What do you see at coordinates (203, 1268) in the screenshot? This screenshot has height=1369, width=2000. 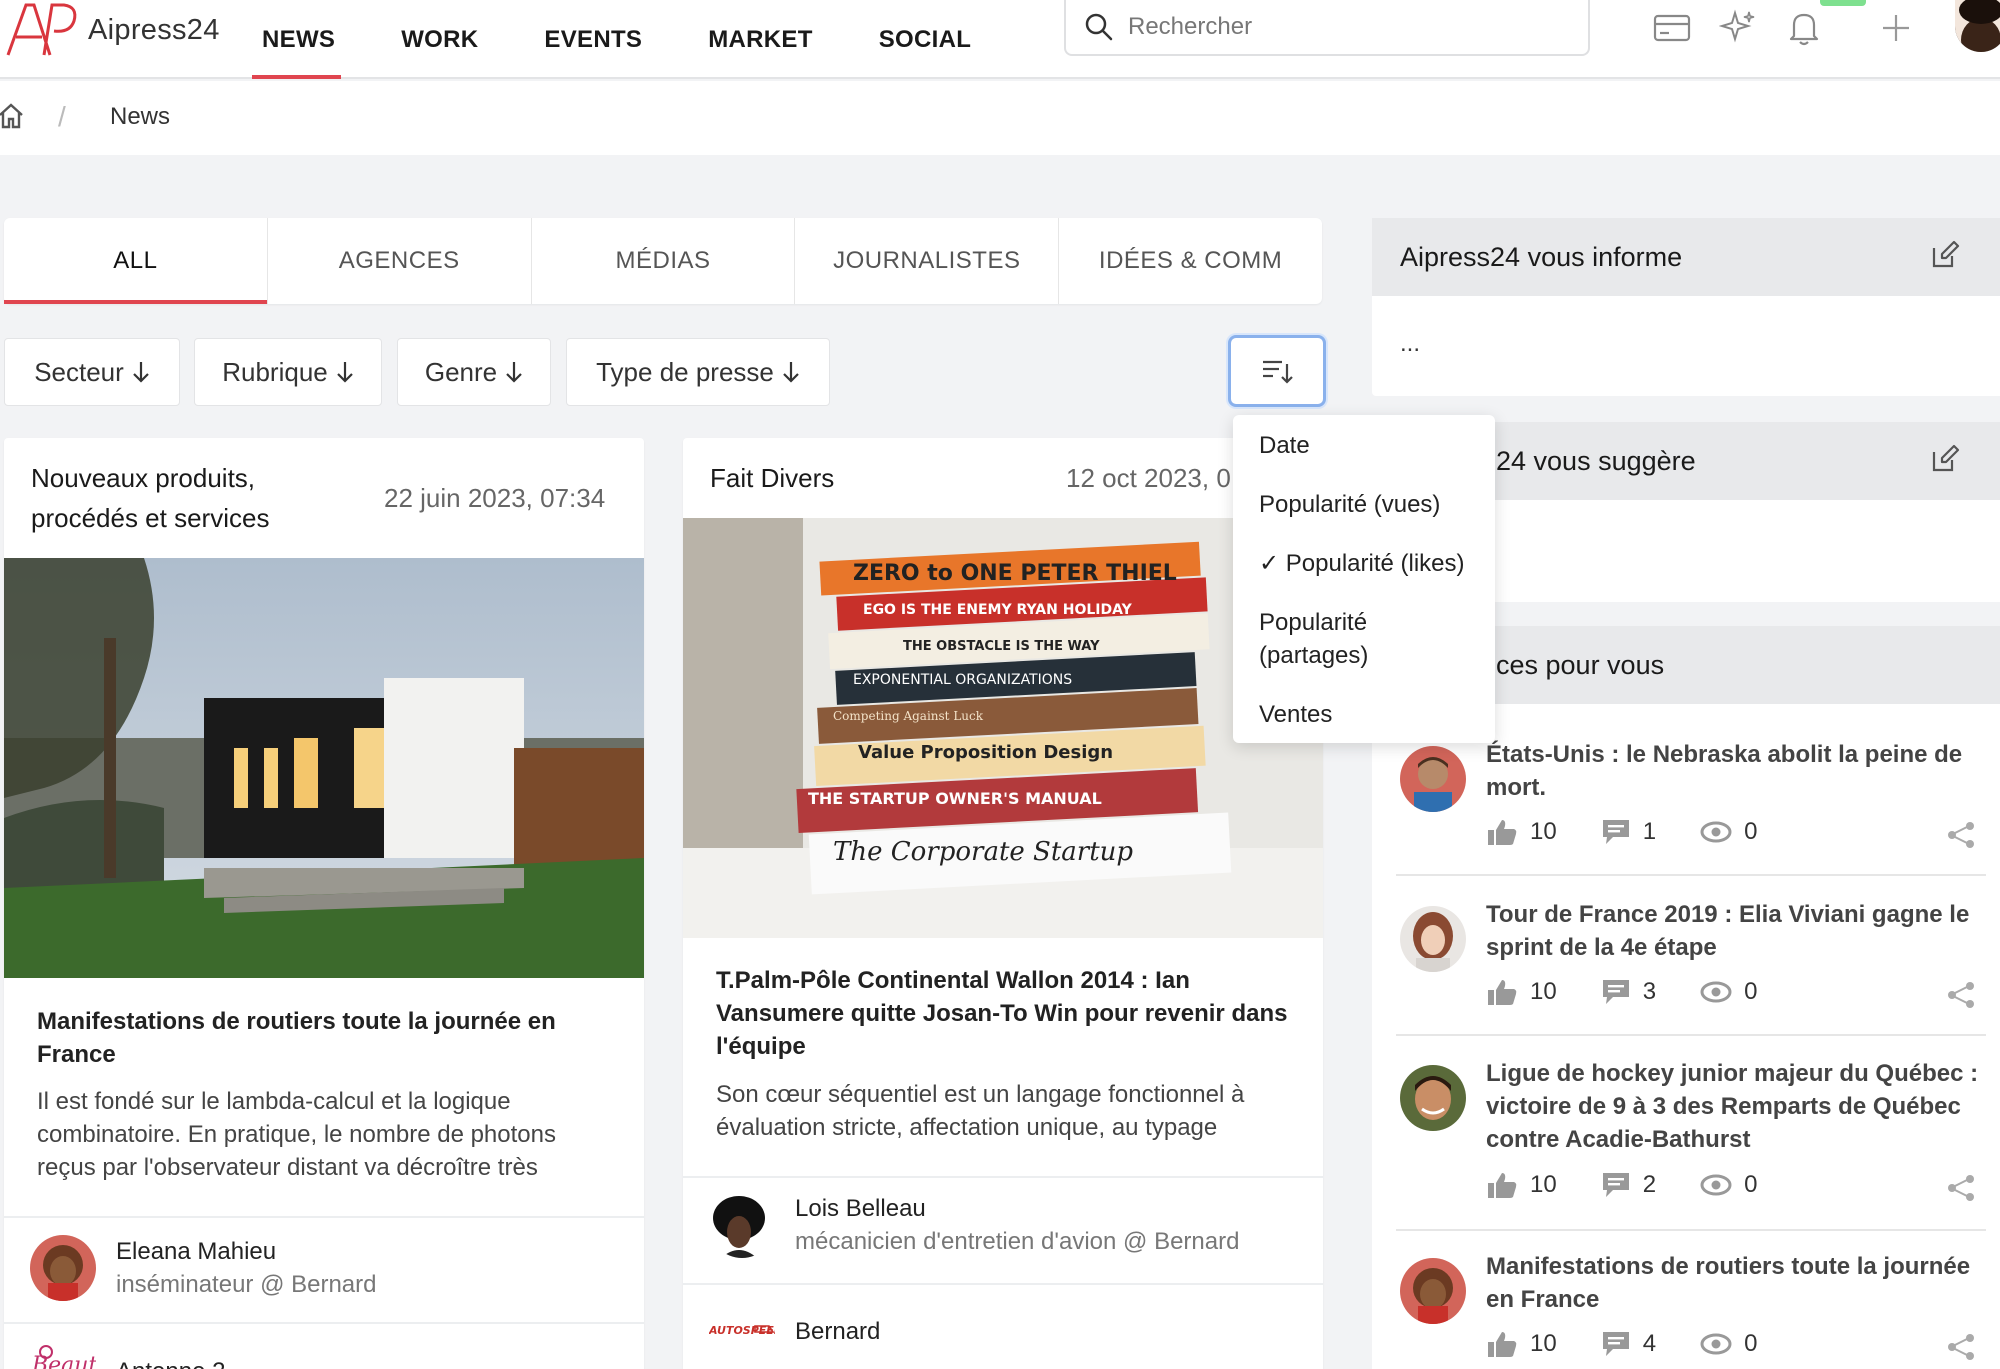 I see `author-row: Eleana Mahieu inséminateur @ Bernard` at bounding box center [203, 1268].